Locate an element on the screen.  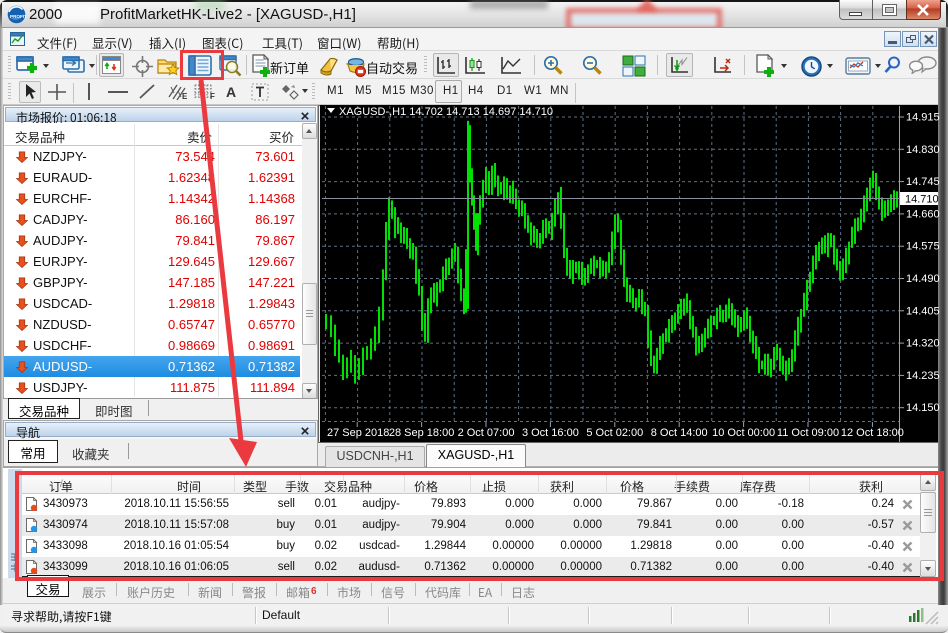
svg-text: 14.660 is located at coordinates (923, 214).